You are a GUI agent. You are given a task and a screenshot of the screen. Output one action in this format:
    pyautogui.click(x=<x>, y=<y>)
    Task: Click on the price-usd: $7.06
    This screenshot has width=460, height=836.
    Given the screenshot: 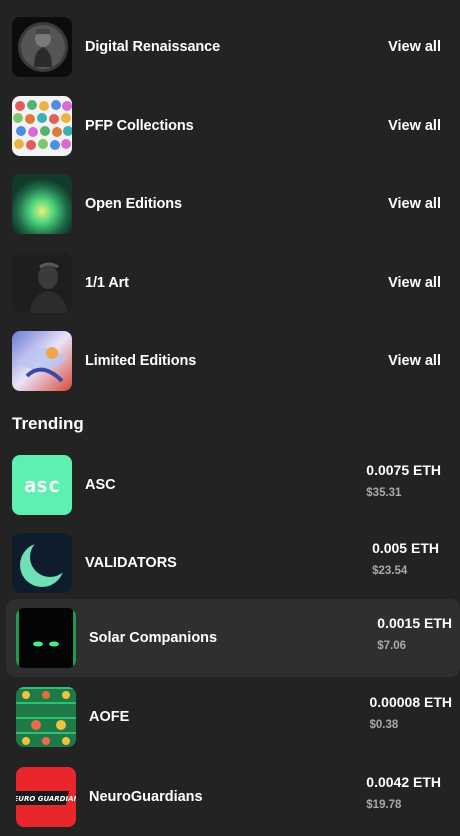 What is the action you would take?
    pyautogui.click(x=392, y=646)
    